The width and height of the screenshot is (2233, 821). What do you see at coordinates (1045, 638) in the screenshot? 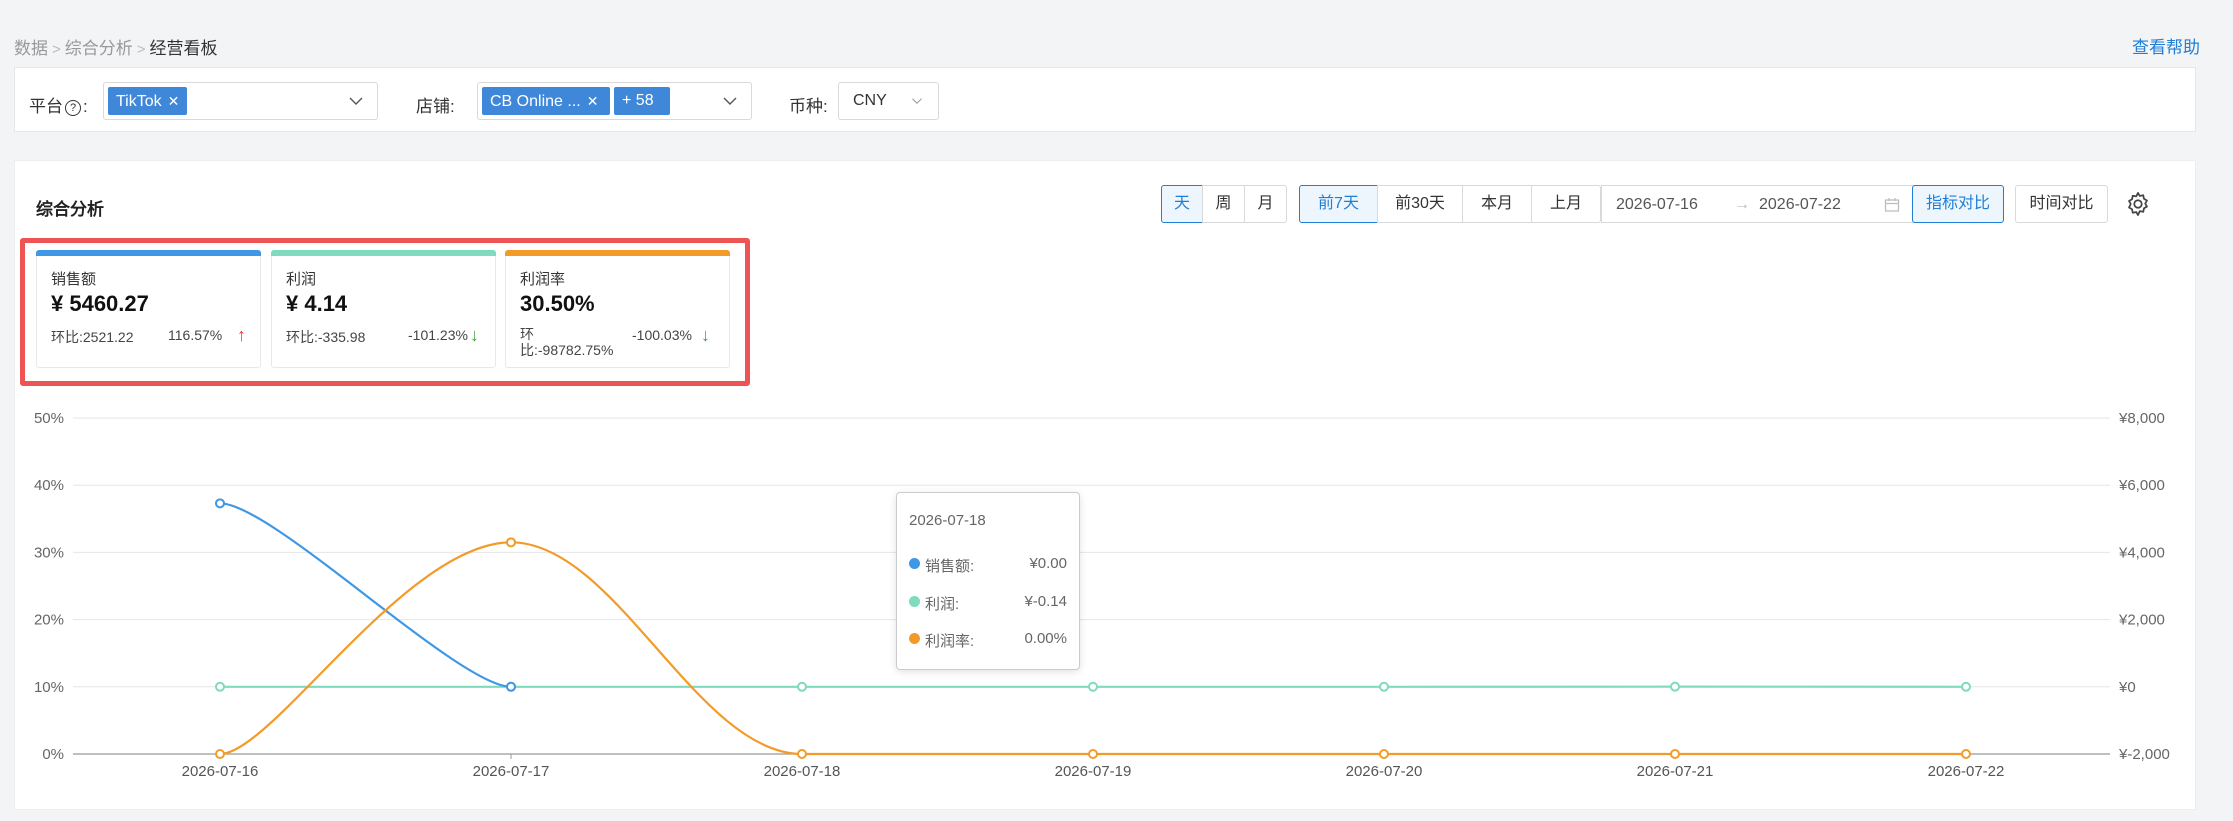
I see `tooltip-value: 0.00%` at bounding box center [1045, 638].